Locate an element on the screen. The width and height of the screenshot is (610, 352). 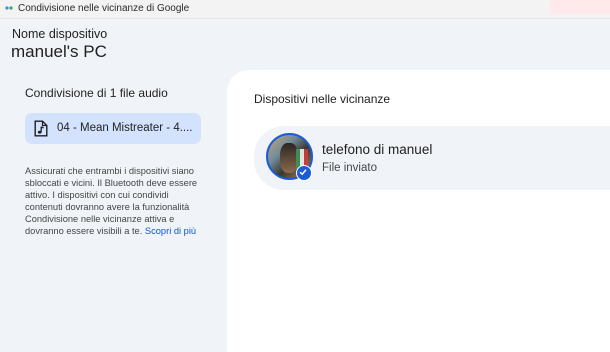
title-bar: Condivisione nelle vicinanze di Google is located at coordinates (305, 9).